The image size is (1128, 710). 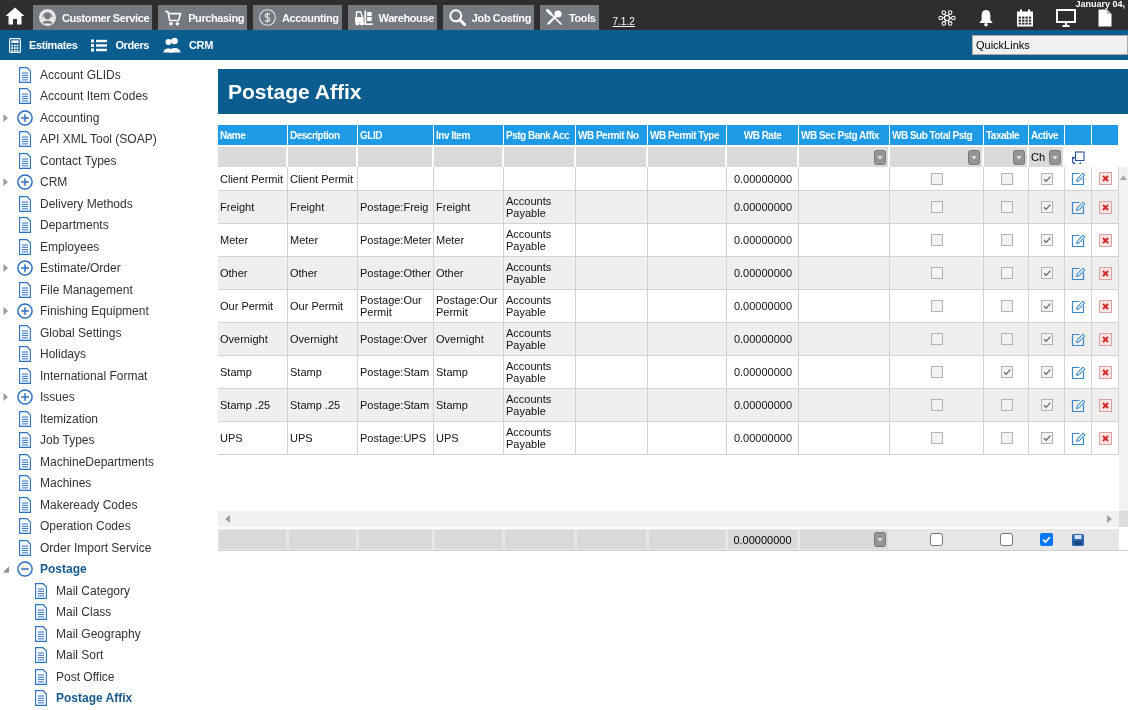 What do you see at coordinates (1105, 18) in the screenshot?
I see `document-icon` at bounding box center [1105, 18].